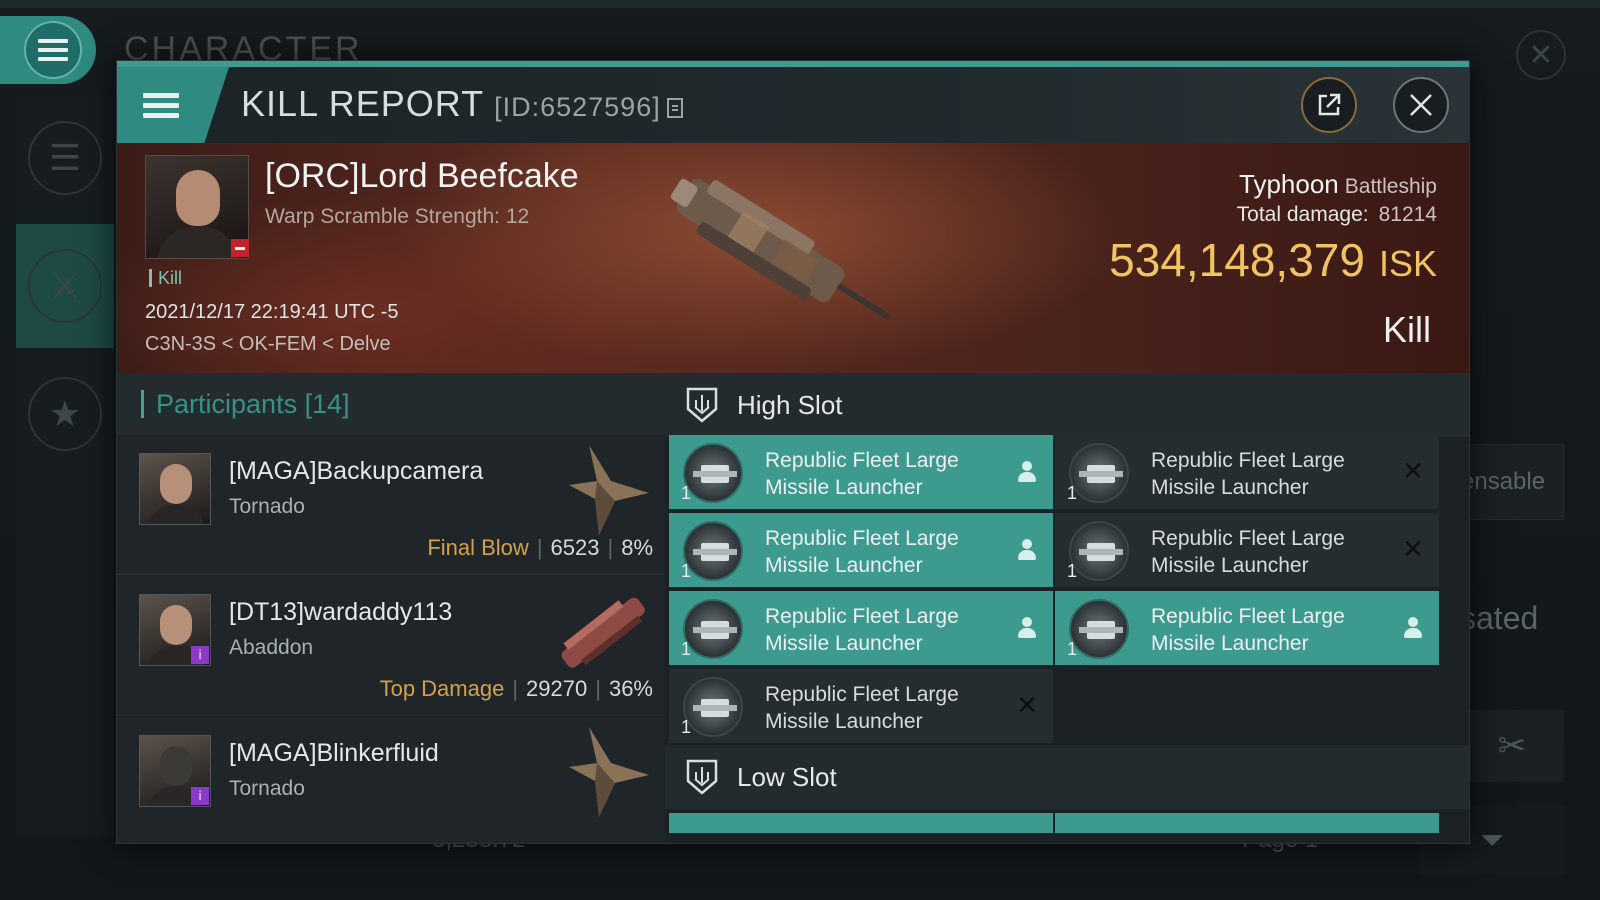 This screenshot has height=900, width=1600. I want to click on isk-value: 534,148,379 ISK, so click(1273, 260).